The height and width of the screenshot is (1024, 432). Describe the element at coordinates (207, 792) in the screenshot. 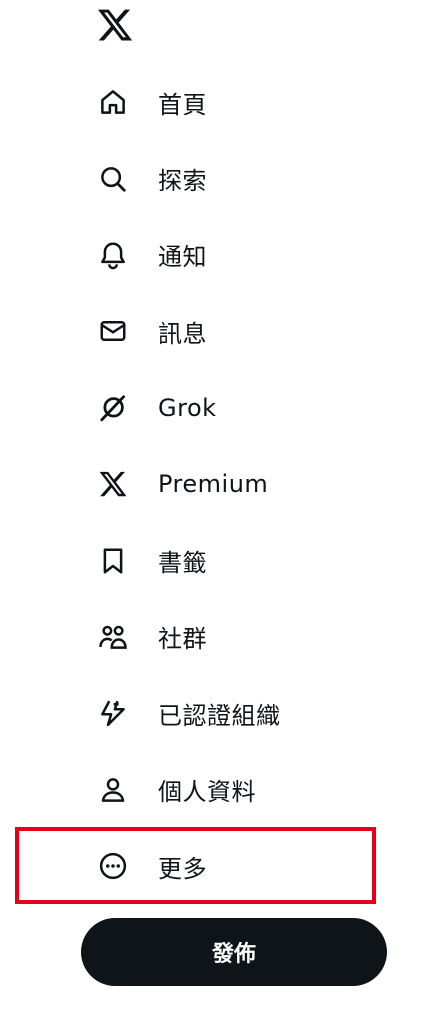

I see `nav-item-label: 個人資料` at that location.